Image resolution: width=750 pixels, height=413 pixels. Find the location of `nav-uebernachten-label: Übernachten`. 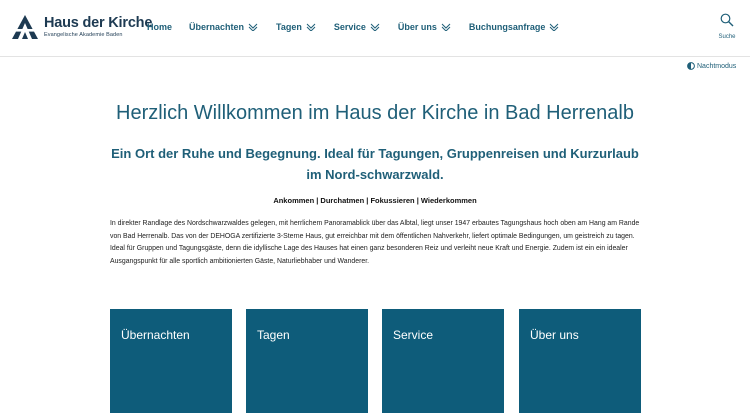

nav-uebernachten-label: Übernachten is located at coordinates (217, 27).